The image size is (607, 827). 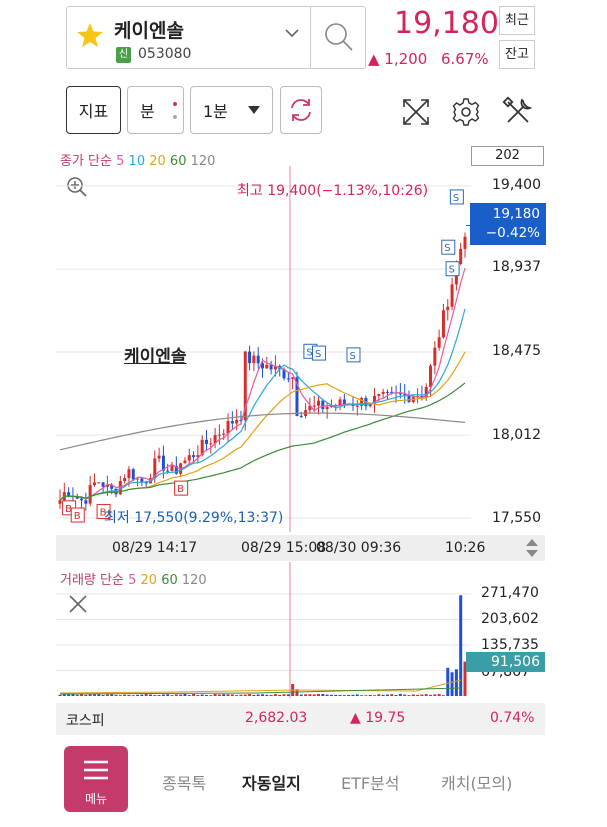 I want to click on search-button, so click(x=338, y=37).